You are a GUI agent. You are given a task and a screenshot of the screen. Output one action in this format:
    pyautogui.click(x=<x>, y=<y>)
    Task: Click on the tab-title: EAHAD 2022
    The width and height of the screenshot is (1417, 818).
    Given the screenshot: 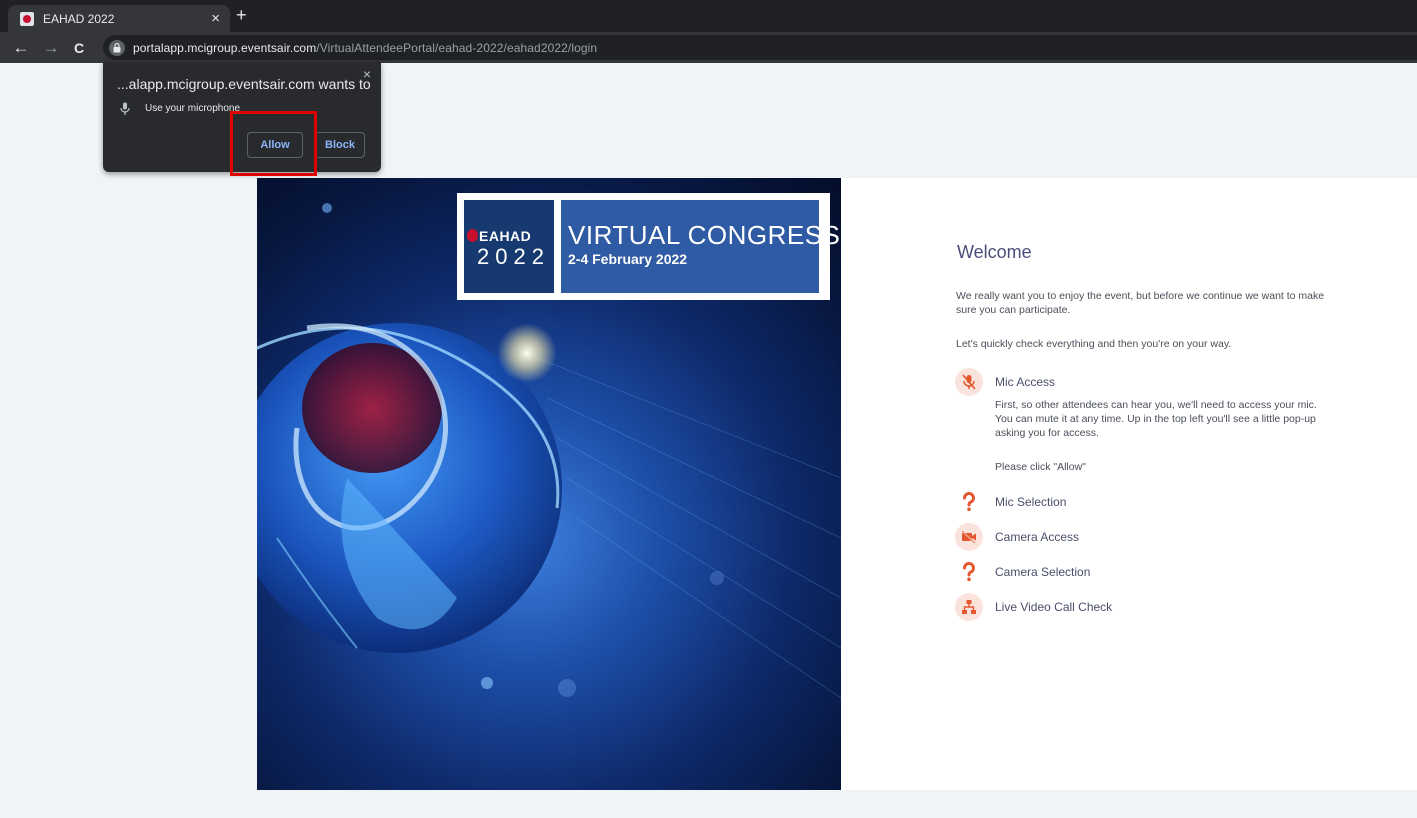 What is the action you would take?
    pyautogui.click(x=79, y=18)
    